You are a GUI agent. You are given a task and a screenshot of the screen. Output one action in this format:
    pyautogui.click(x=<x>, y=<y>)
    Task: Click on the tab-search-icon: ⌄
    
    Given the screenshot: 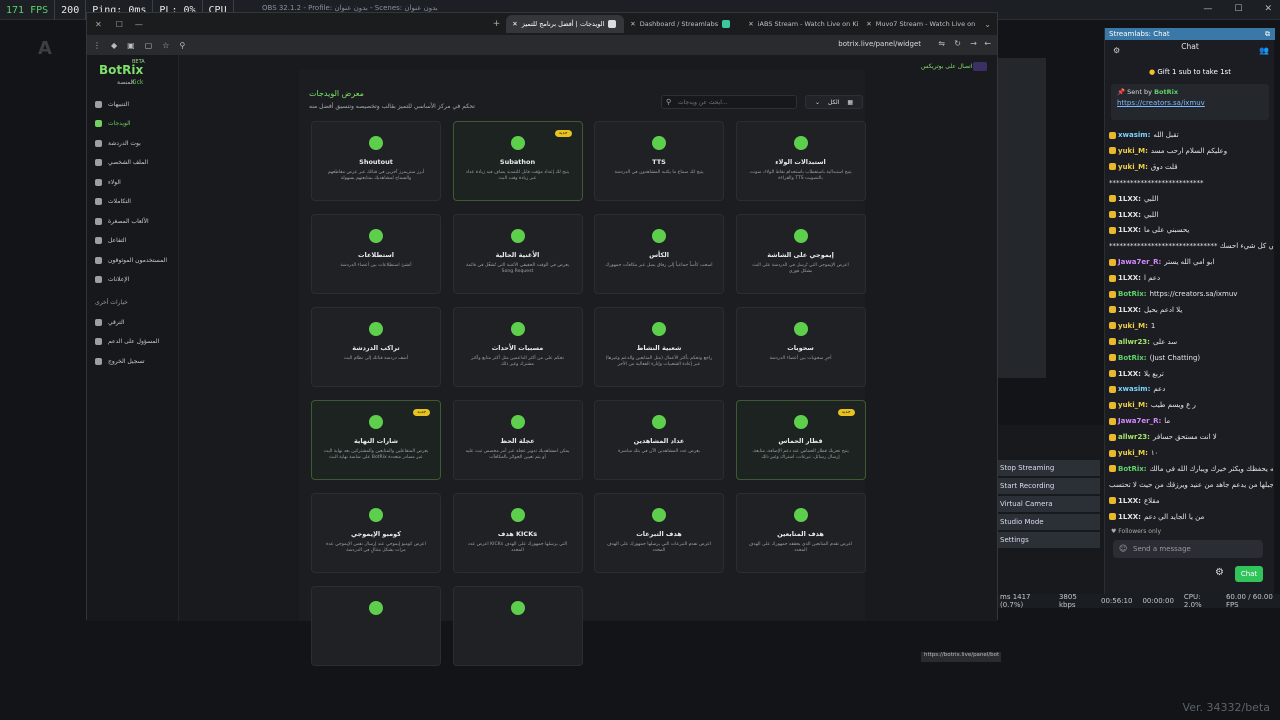 What is the action you would take?
    pyautogui.click(x=987, y=24)
    